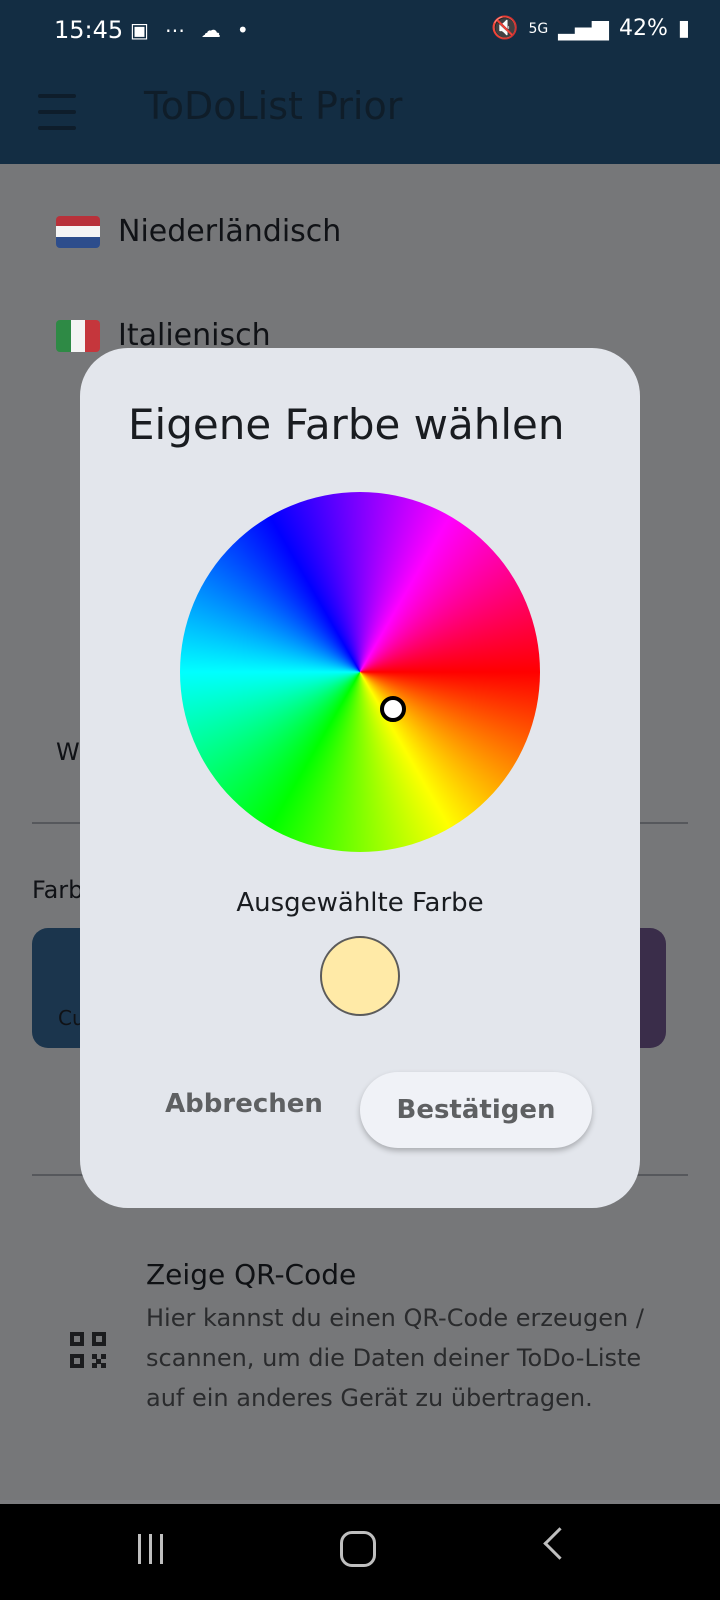  What do you see at coordinates (683, 28) in the screenshot?
I see `battery-icon: ▮` at bounding box center [683, 28].